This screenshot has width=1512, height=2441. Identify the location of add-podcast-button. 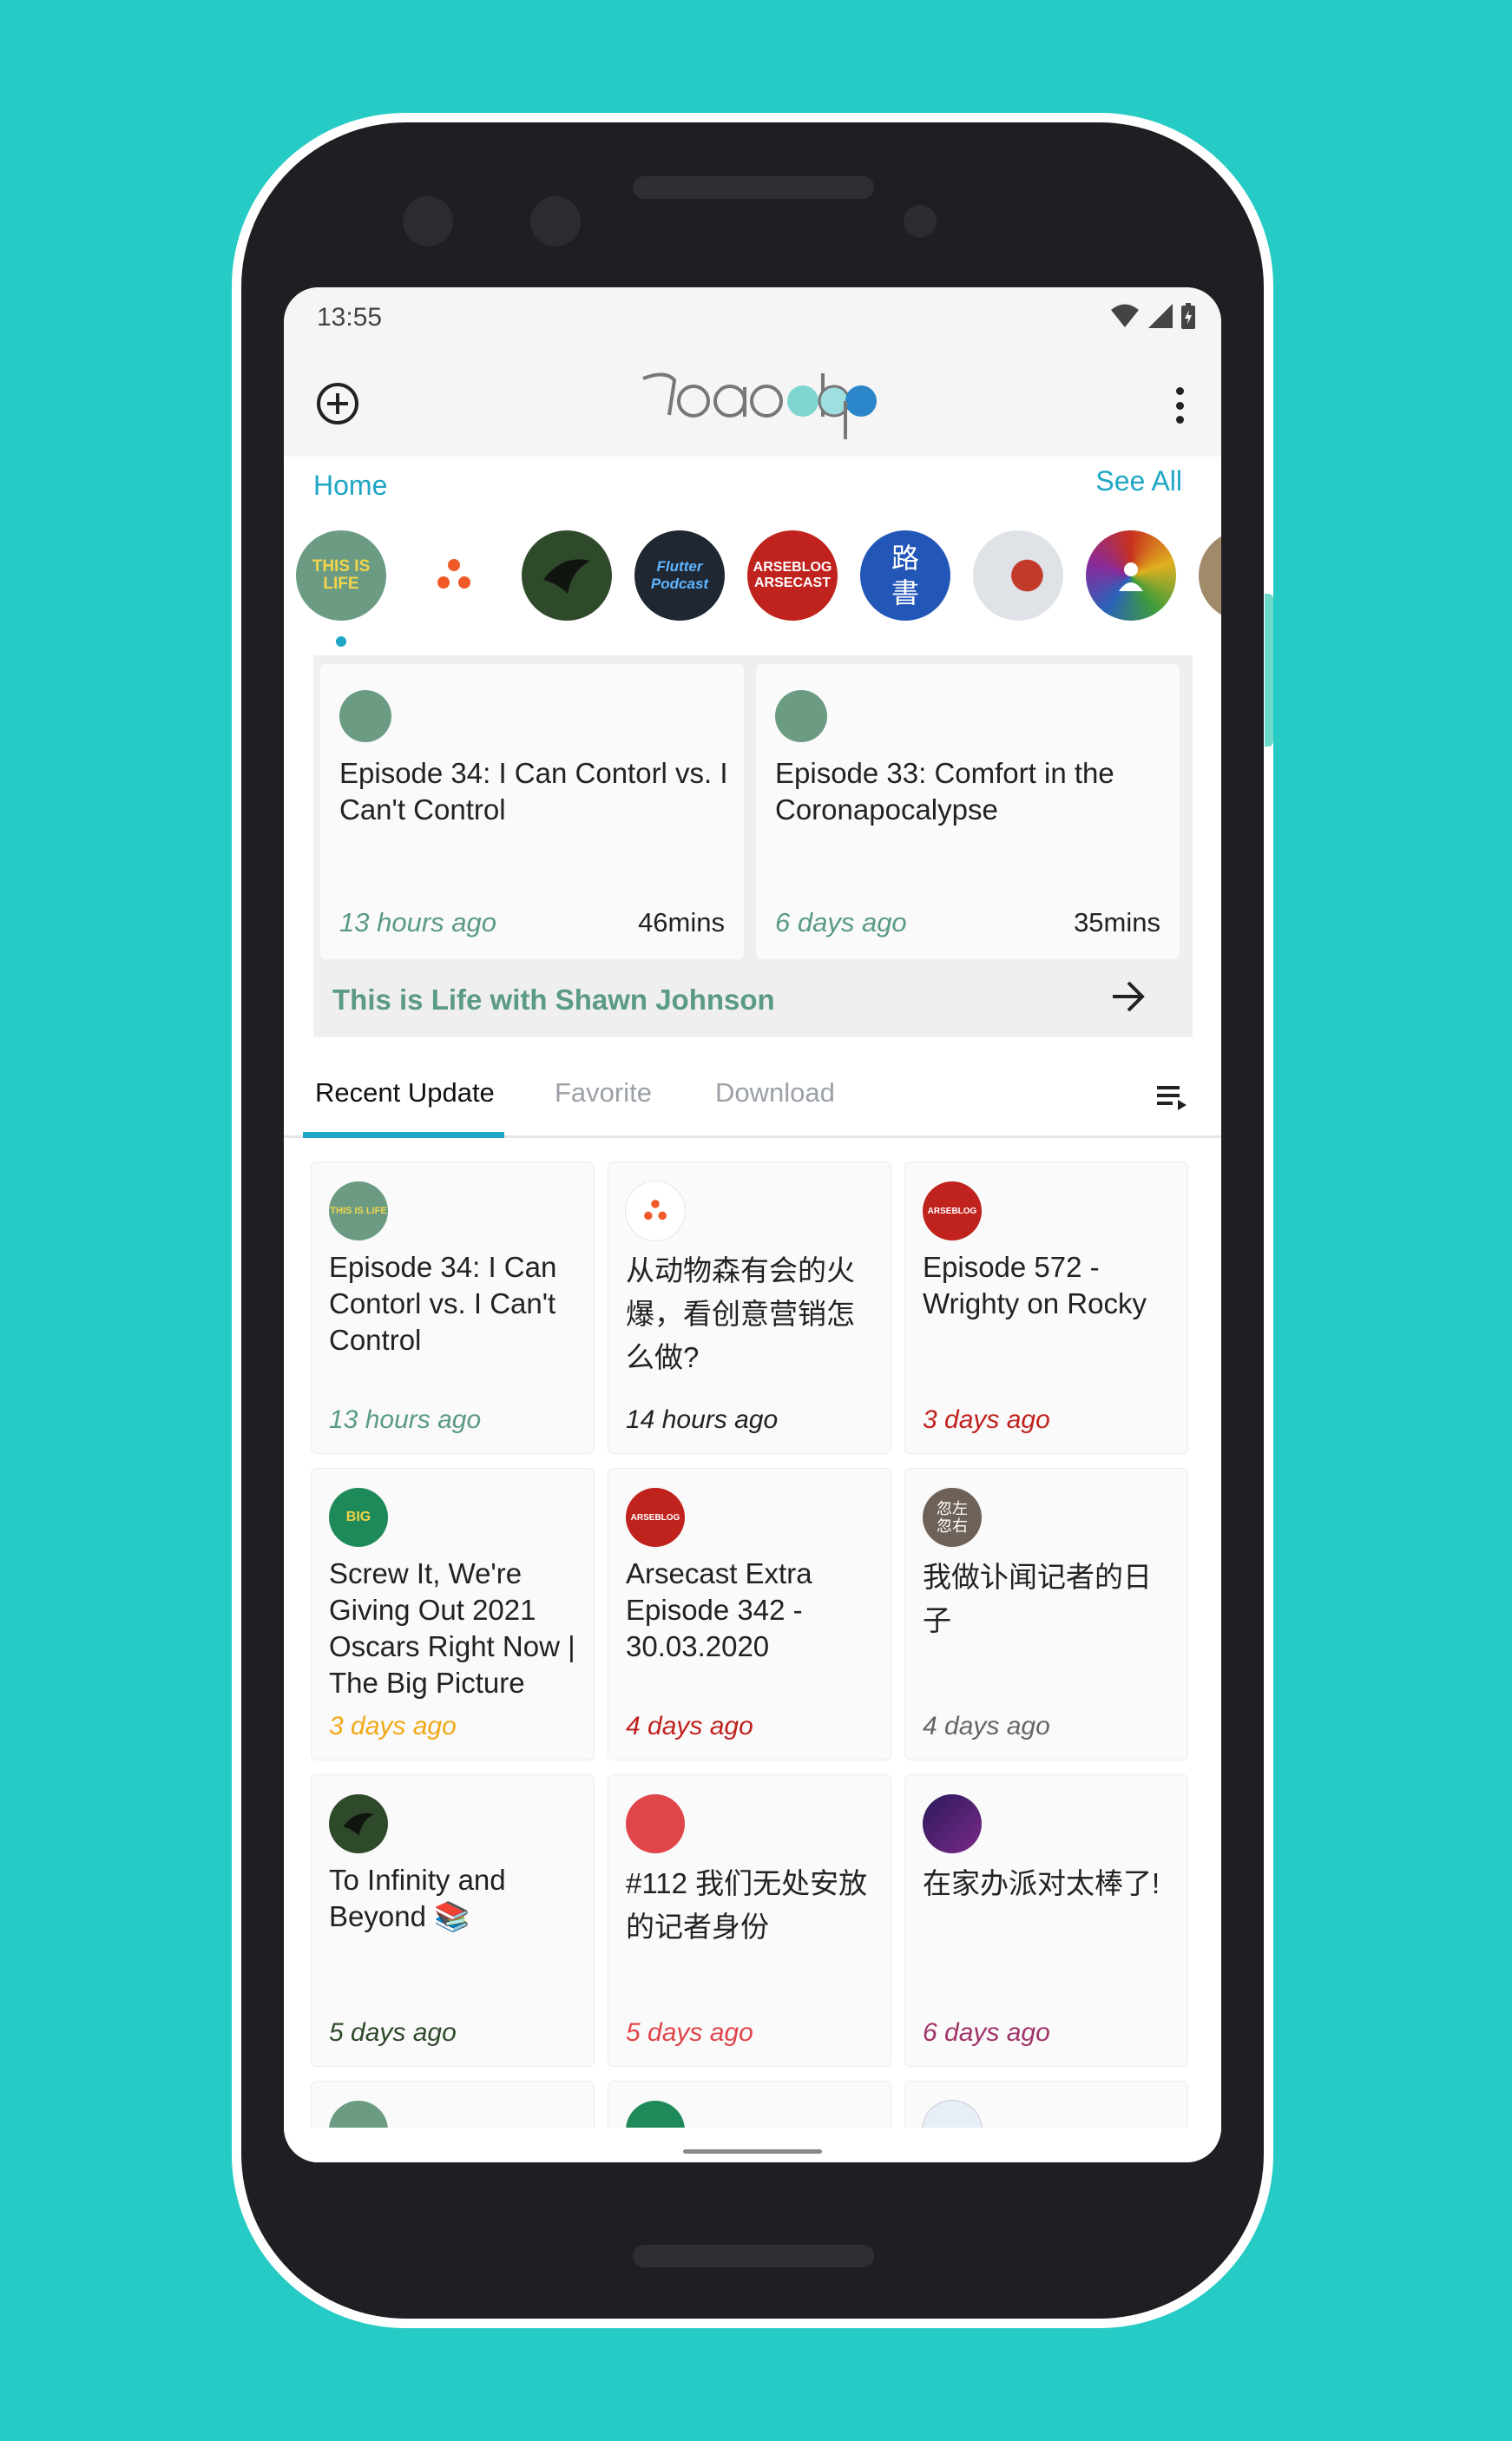
(337, 403).